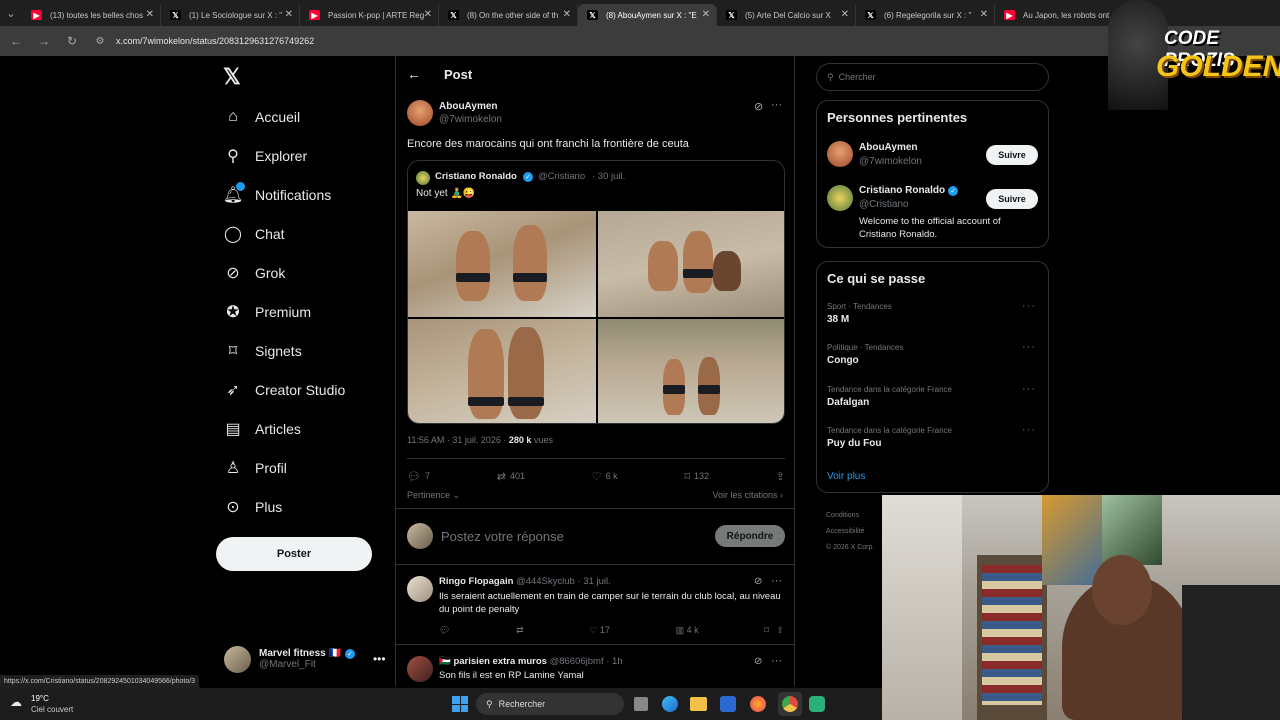  Describe the element at coordinates (758, 704) in the screenshot. I see `firefox-icon` at that location.